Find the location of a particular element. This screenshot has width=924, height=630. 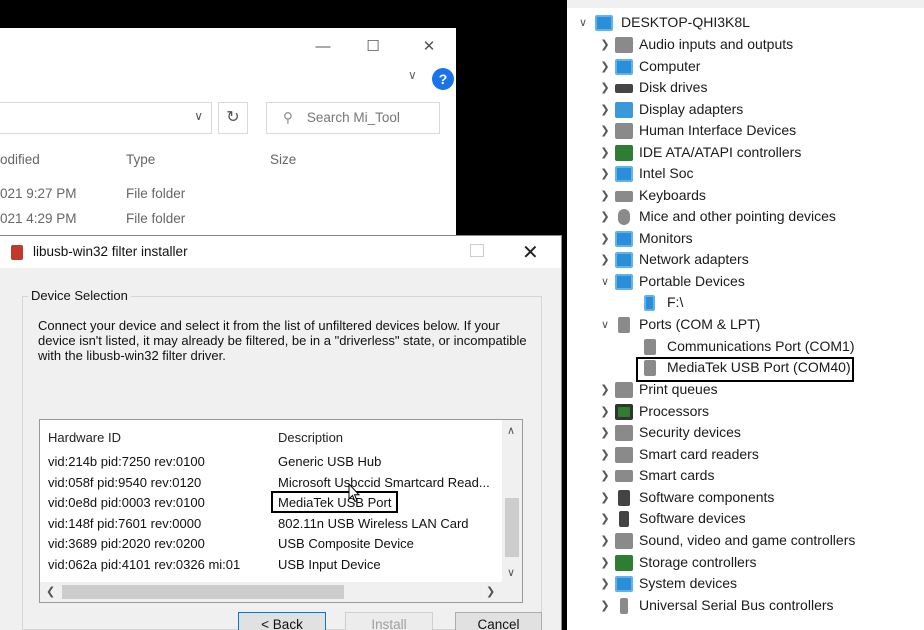

device-description: Generic USB Hub is located at coordinates (330, 461).